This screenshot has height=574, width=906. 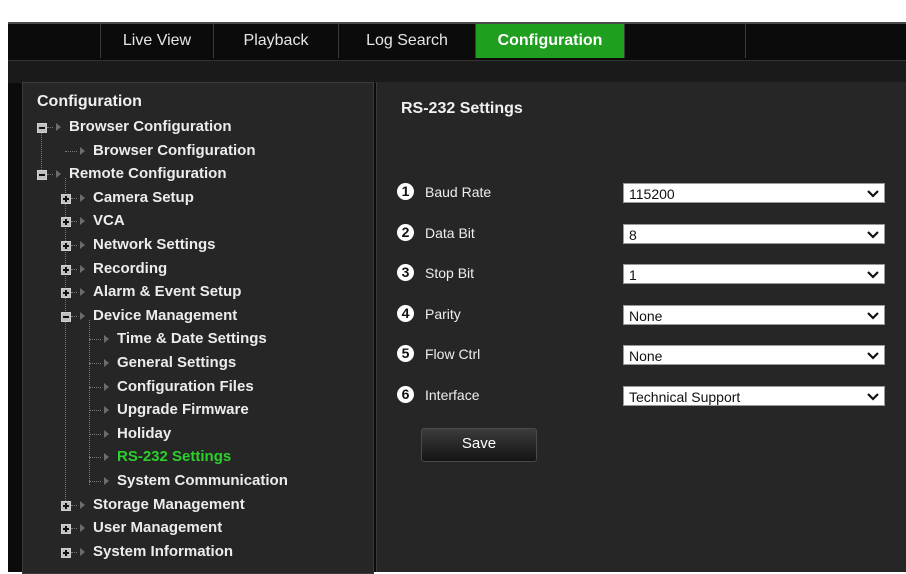 What do you see at coordinates (202, 481) in the screenshot?
I see `tree-item: System Communication` at bounding box center [202, 481].